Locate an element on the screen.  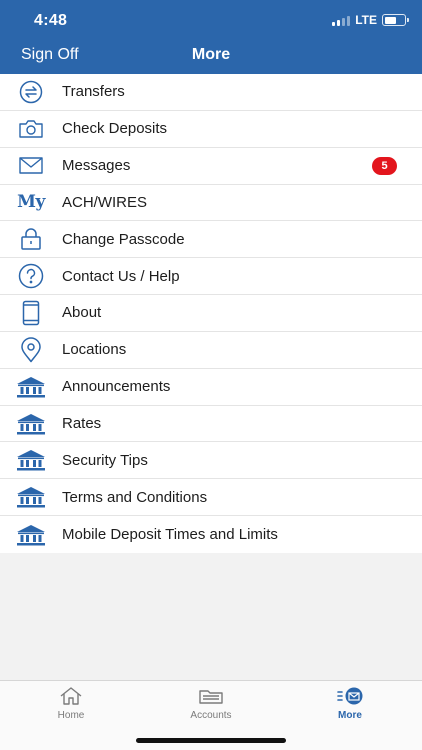
camera-icon is located at coordinates (31, 129).